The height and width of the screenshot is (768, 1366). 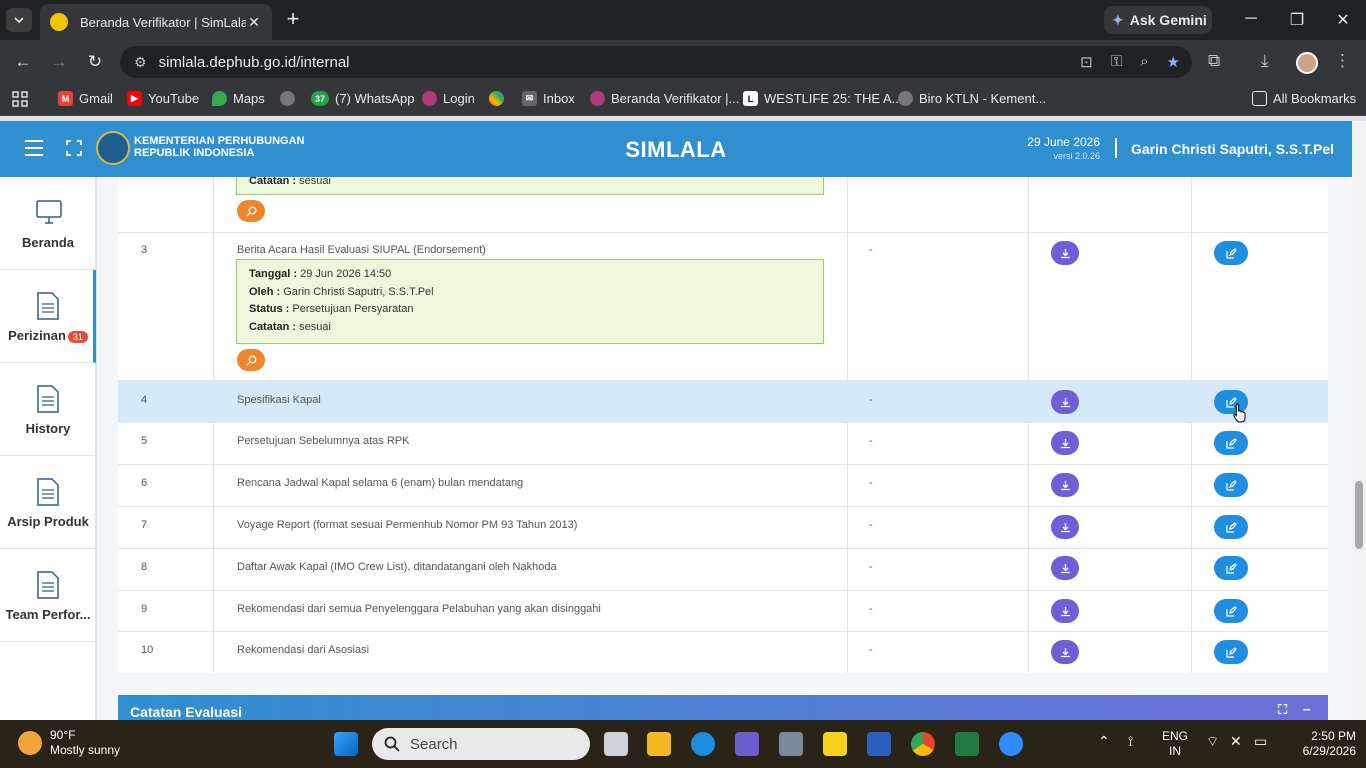 What do you see at coordinates (481, 744) in the screenshot?
I see `taskbar-search: Search` at bounding box center [481, 744].